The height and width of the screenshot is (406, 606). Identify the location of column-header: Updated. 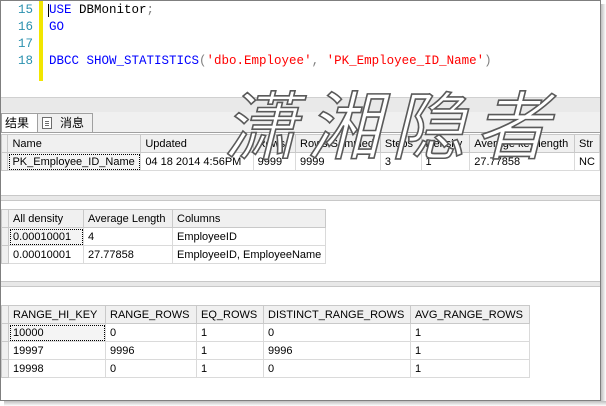
(197, 143).